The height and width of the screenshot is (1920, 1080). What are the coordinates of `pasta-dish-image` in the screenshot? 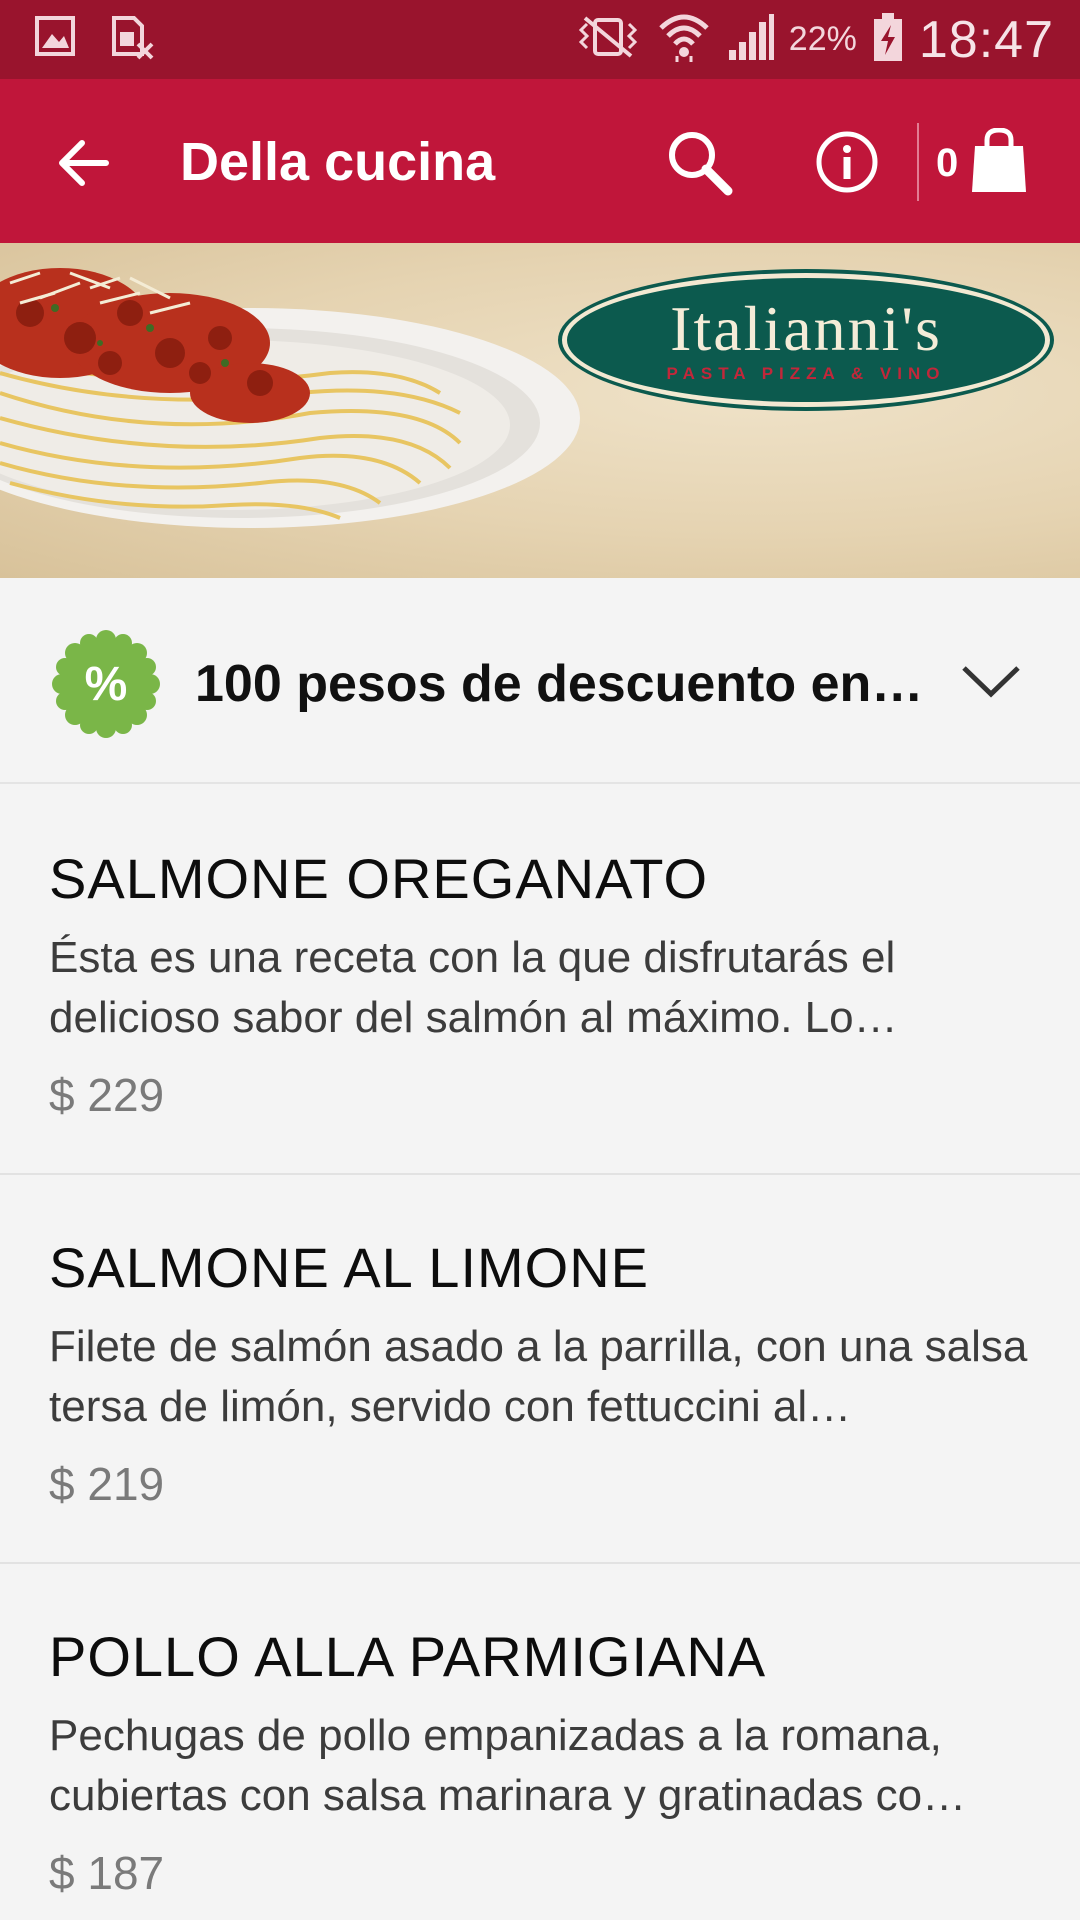 It's located at (290, 398).